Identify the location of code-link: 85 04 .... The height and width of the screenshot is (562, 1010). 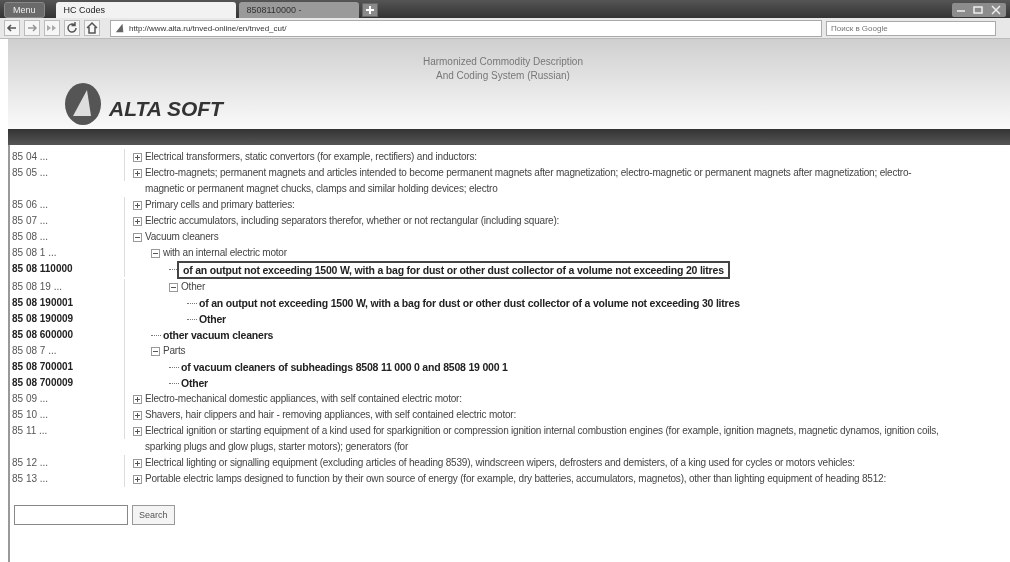
(67, 157).